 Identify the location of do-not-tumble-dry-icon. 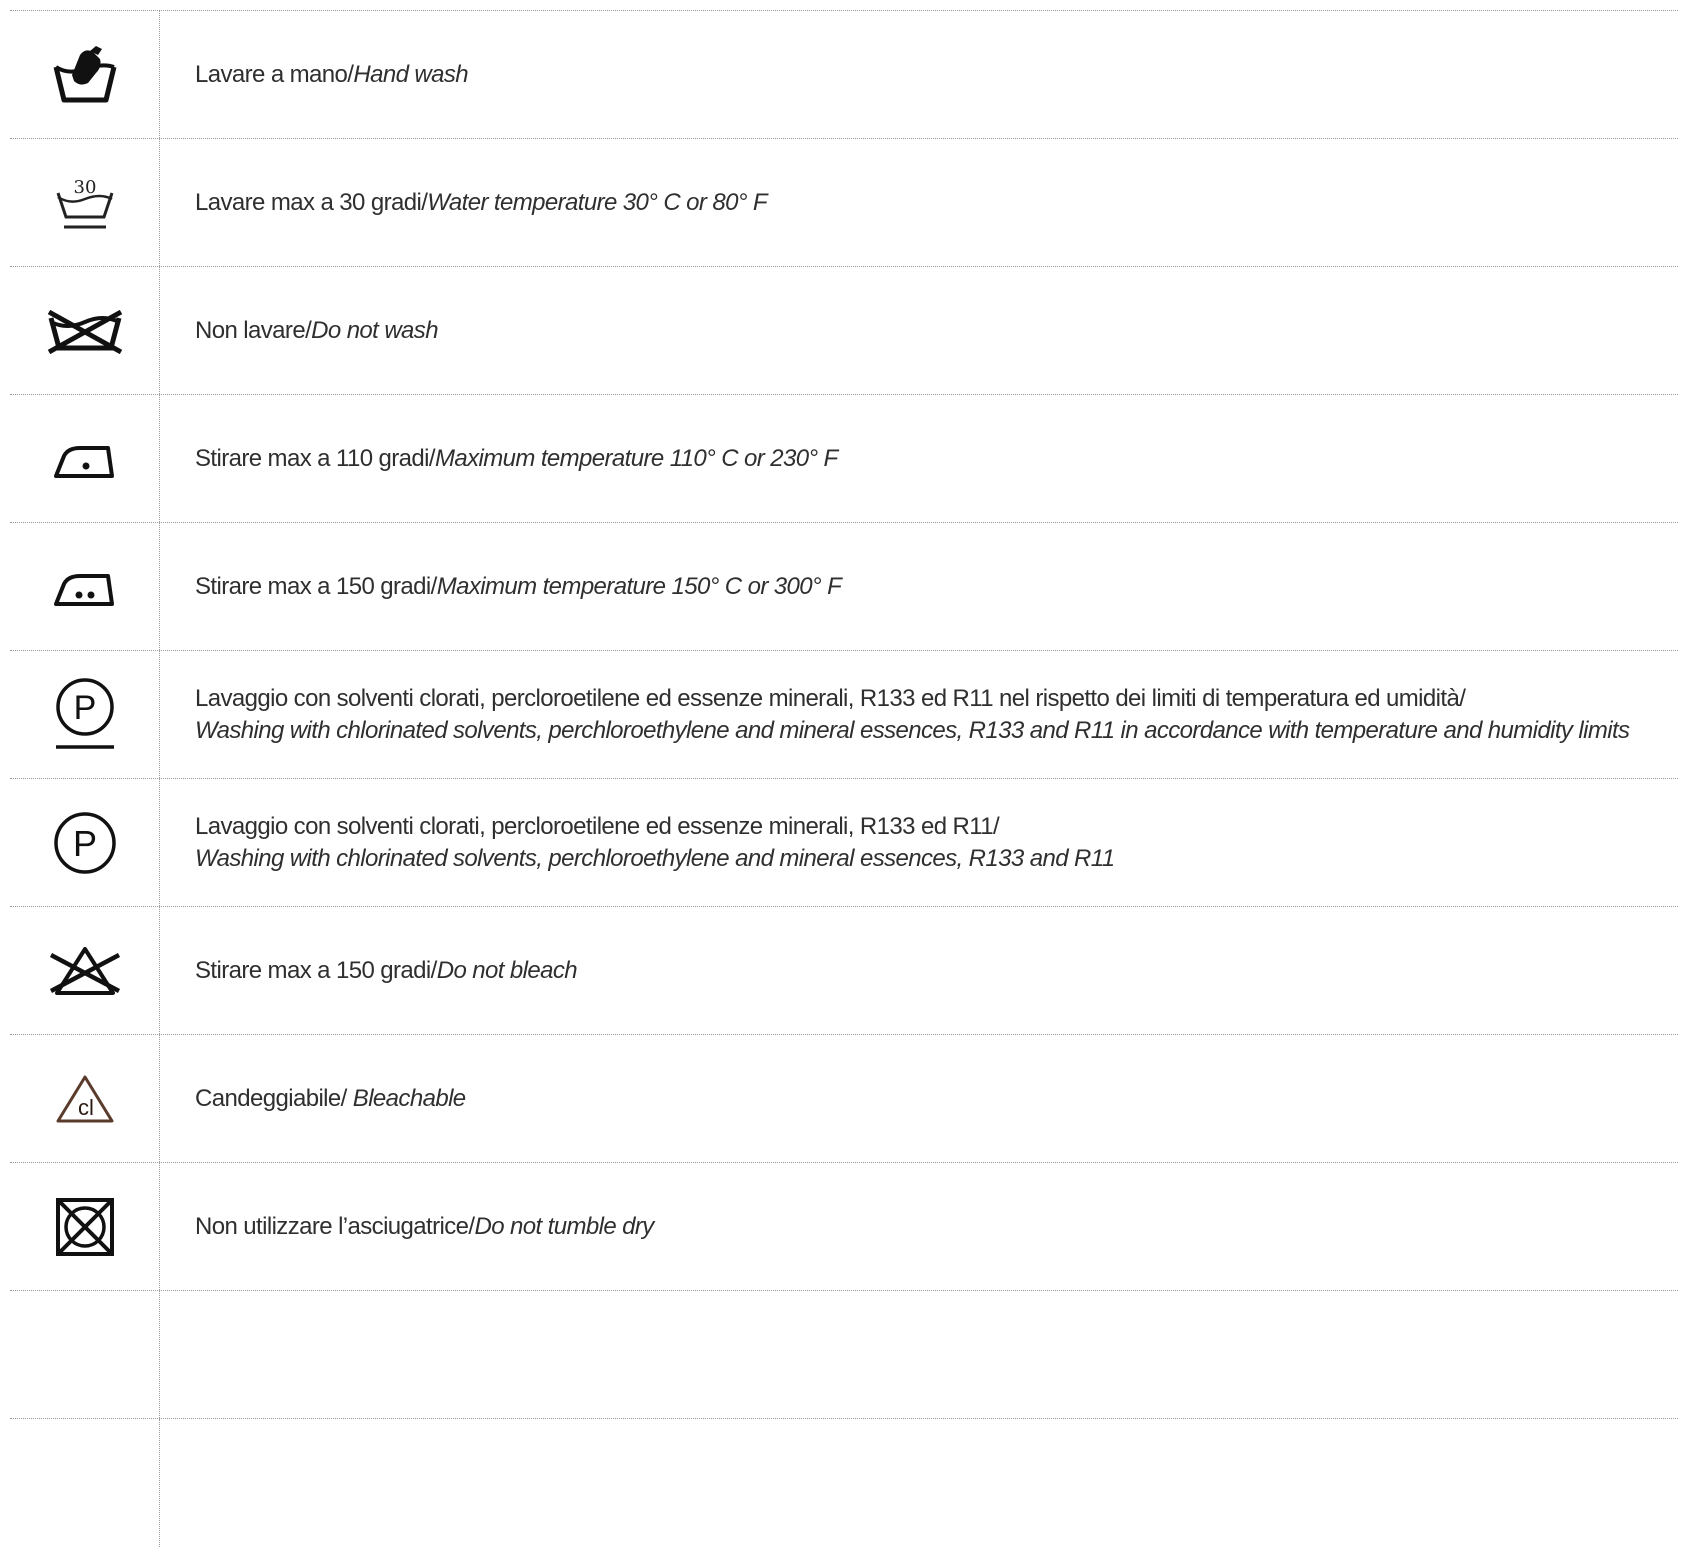
(84, 1226).